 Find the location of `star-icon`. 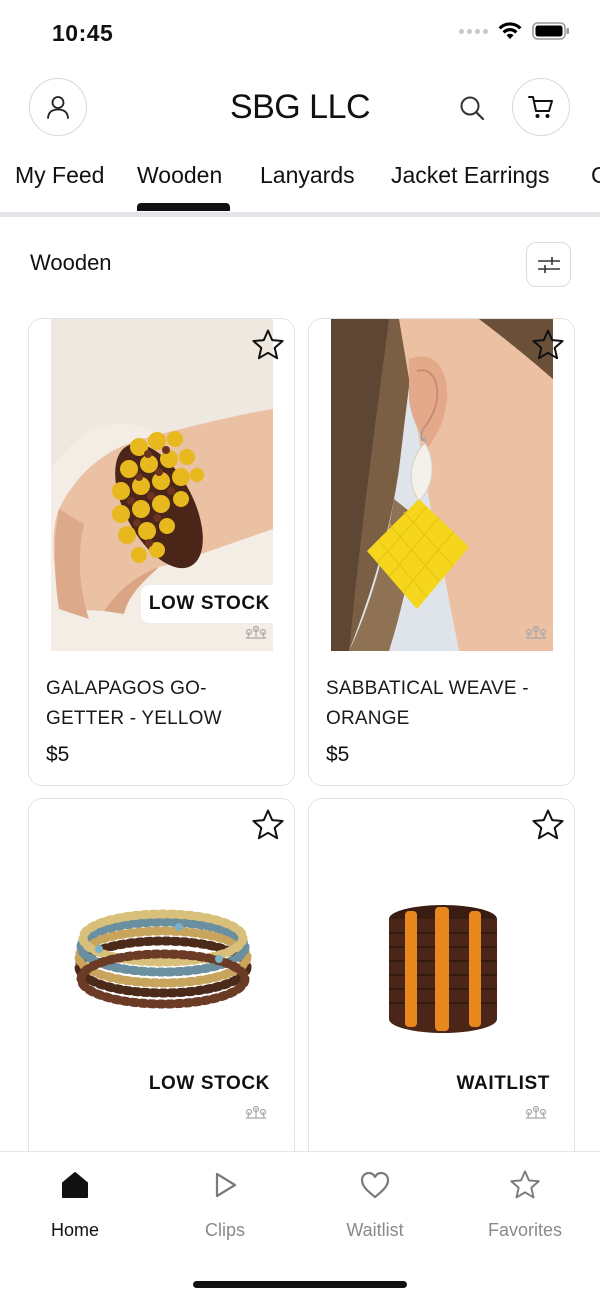

star-icon is located at coordinates (525, 1184).